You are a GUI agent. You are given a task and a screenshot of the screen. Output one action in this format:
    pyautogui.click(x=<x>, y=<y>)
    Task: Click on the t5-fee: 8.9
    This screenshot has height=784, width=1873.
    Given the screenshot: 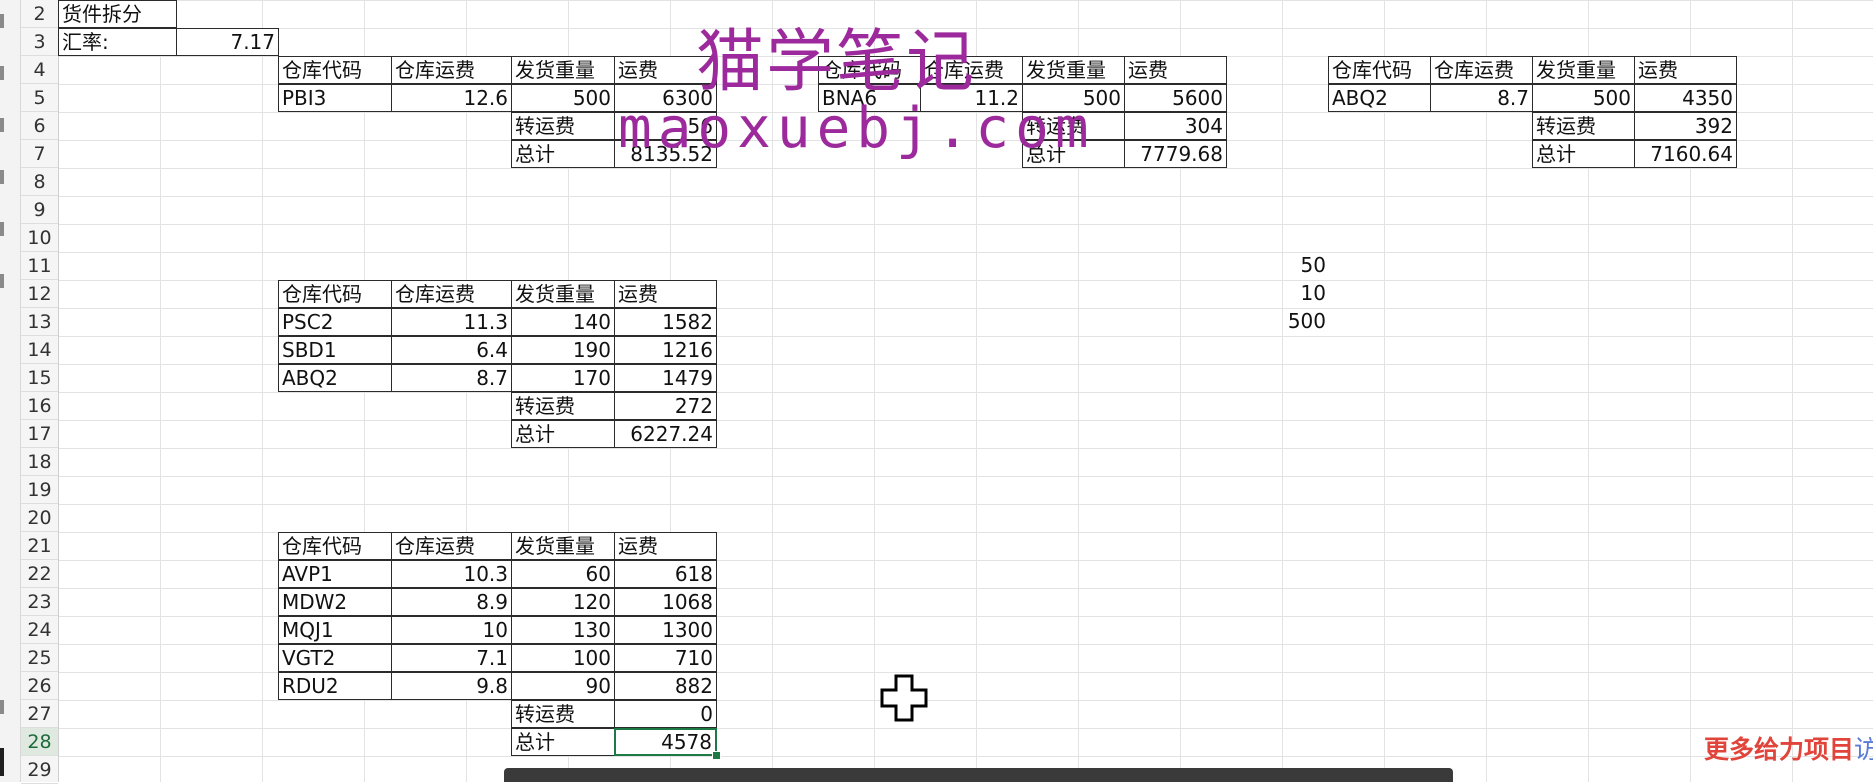 What is the action you would take?
    pyautogui.click(x=451, y=602)
    